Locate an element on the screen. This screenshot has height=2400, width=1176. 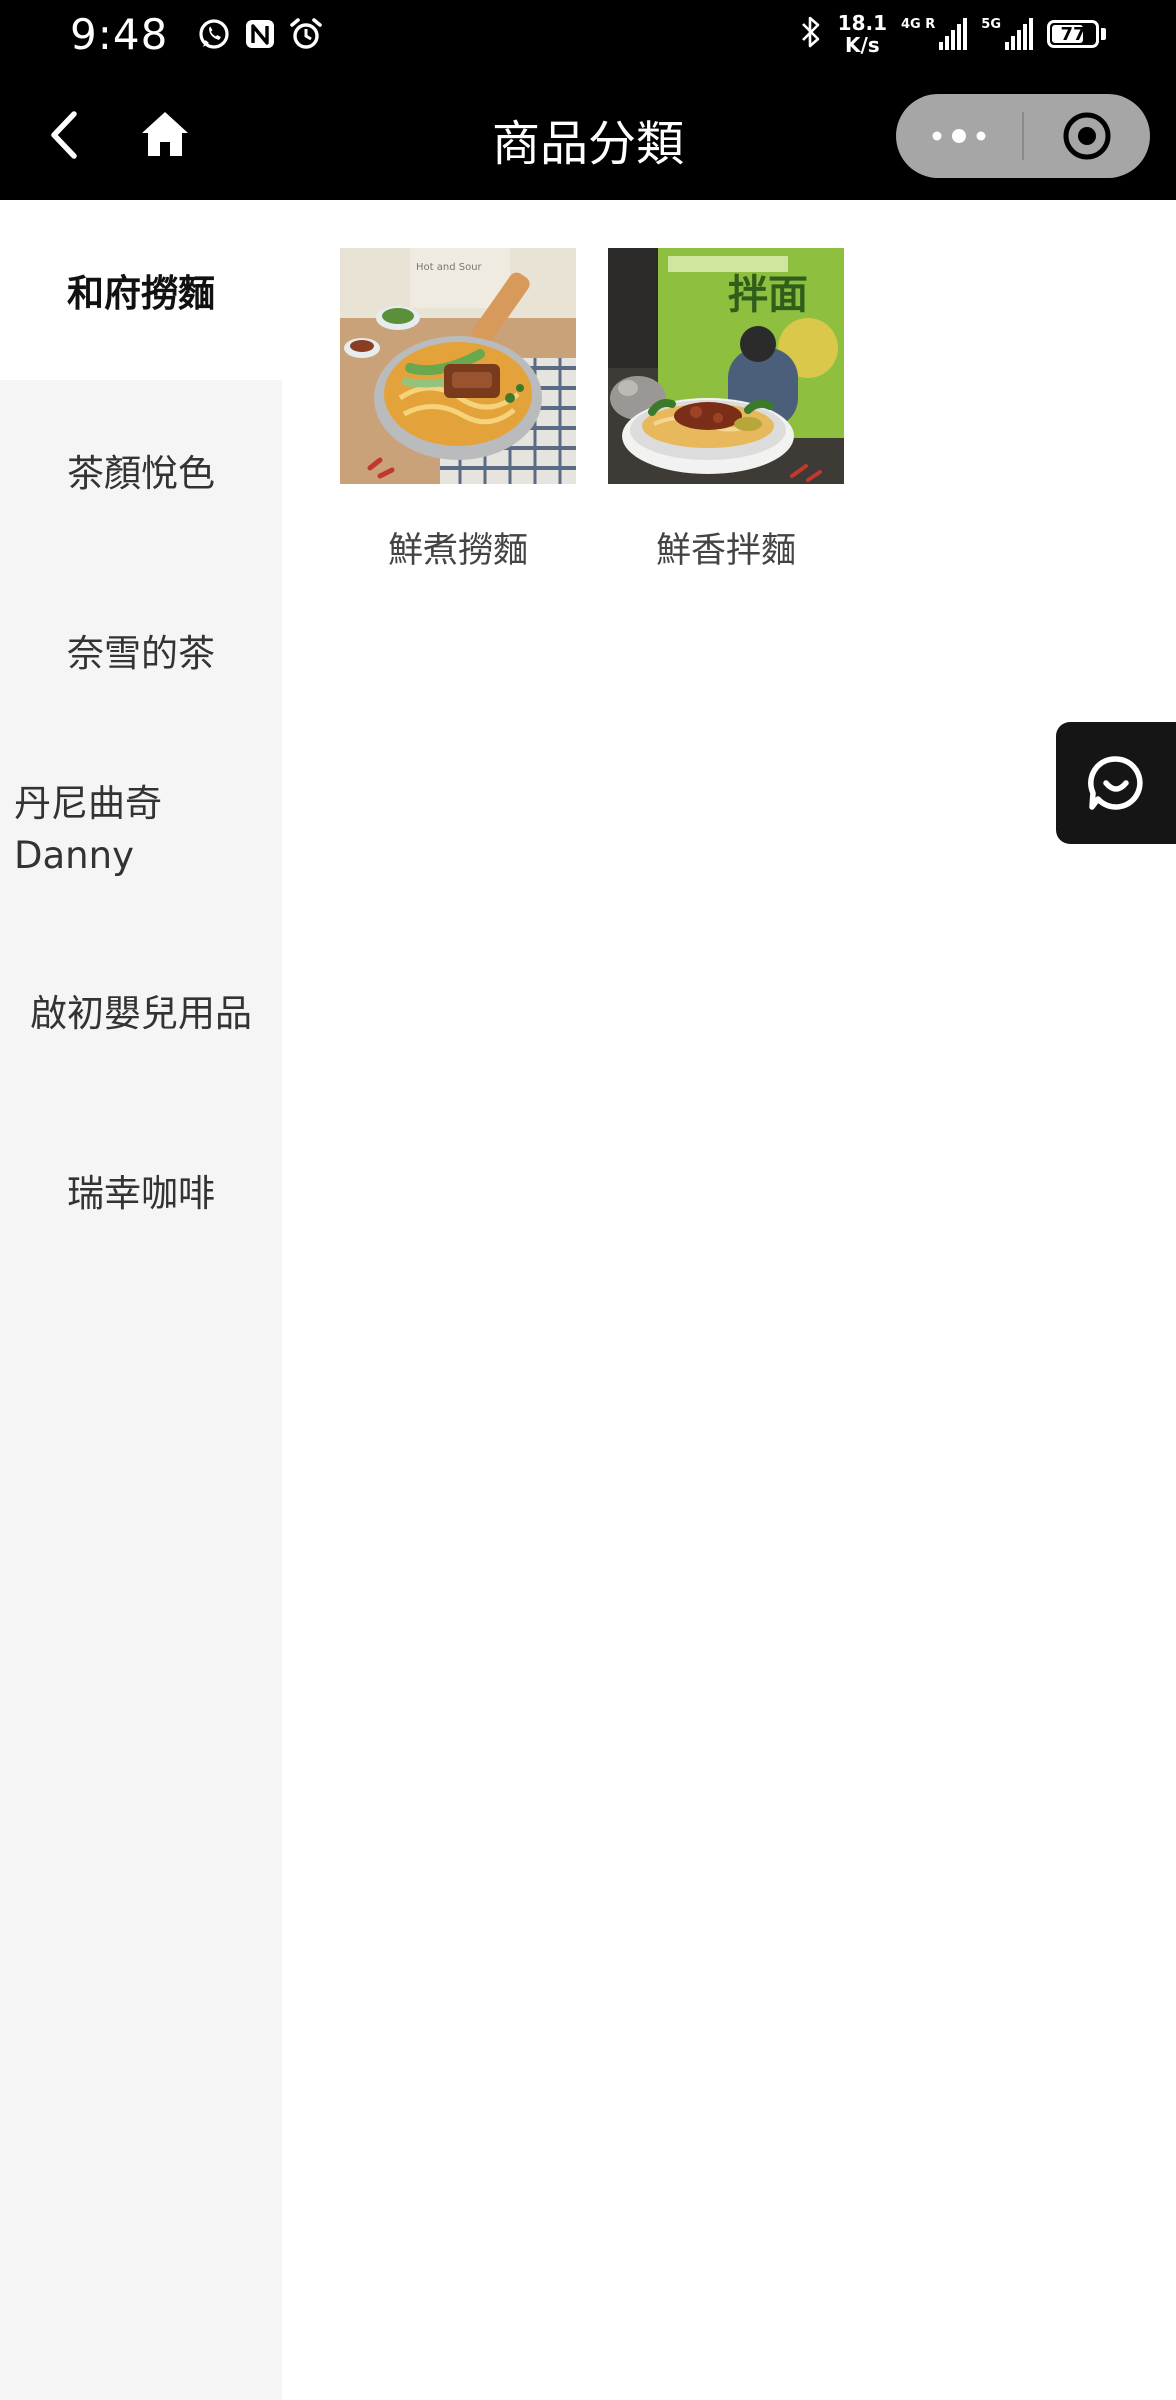
whatsapp-icon is located at coordinates (214, 36).